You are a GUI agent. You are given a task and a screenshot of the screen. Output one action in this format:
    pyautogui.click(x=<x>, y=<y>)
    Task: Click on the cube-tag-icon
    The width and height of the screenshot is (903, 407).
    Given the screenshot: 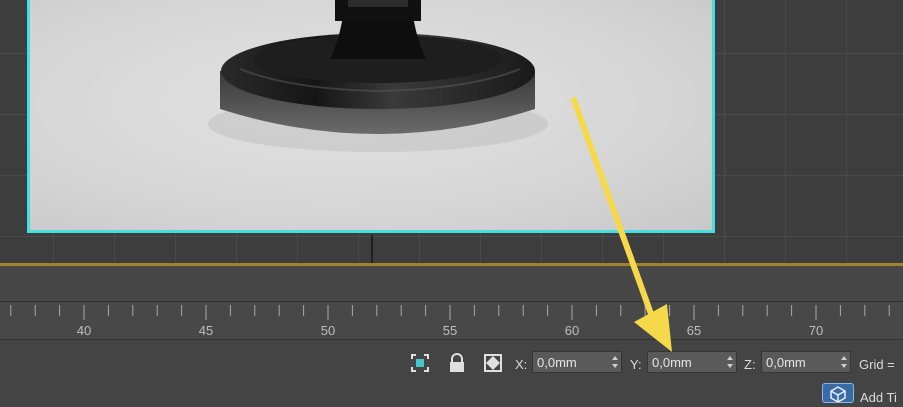 What is the action you would take?
    pyautogui.click(x=838, y=394)
    